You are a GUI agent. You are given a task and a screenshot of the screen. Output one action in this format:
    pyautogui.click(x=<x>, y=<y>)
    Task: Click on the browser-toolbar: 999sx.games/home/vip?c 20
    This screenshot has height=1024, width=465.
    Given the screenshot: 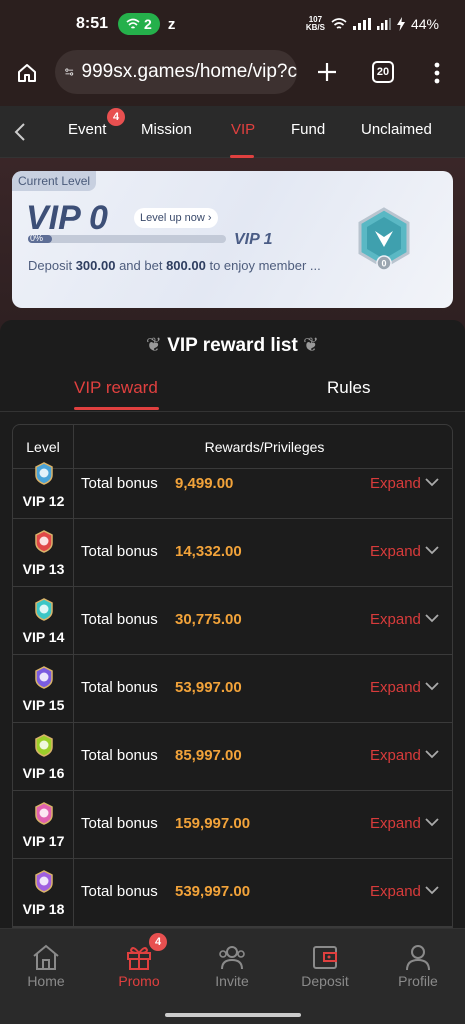 What is the action you would take?
    pyautogui.click(x=232, y=77)
    